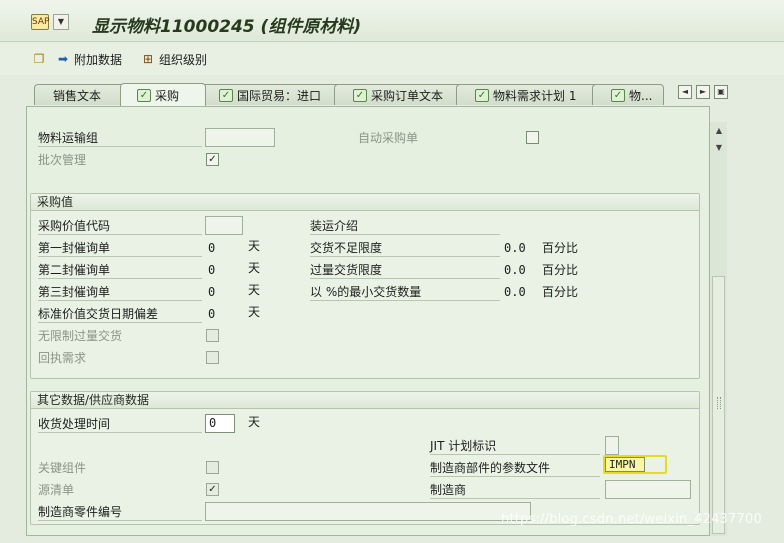 The width and height of the screenshot is (784, 543). I want to click on jit-indicator-label: JIT 计划标识, so click(515, 446).